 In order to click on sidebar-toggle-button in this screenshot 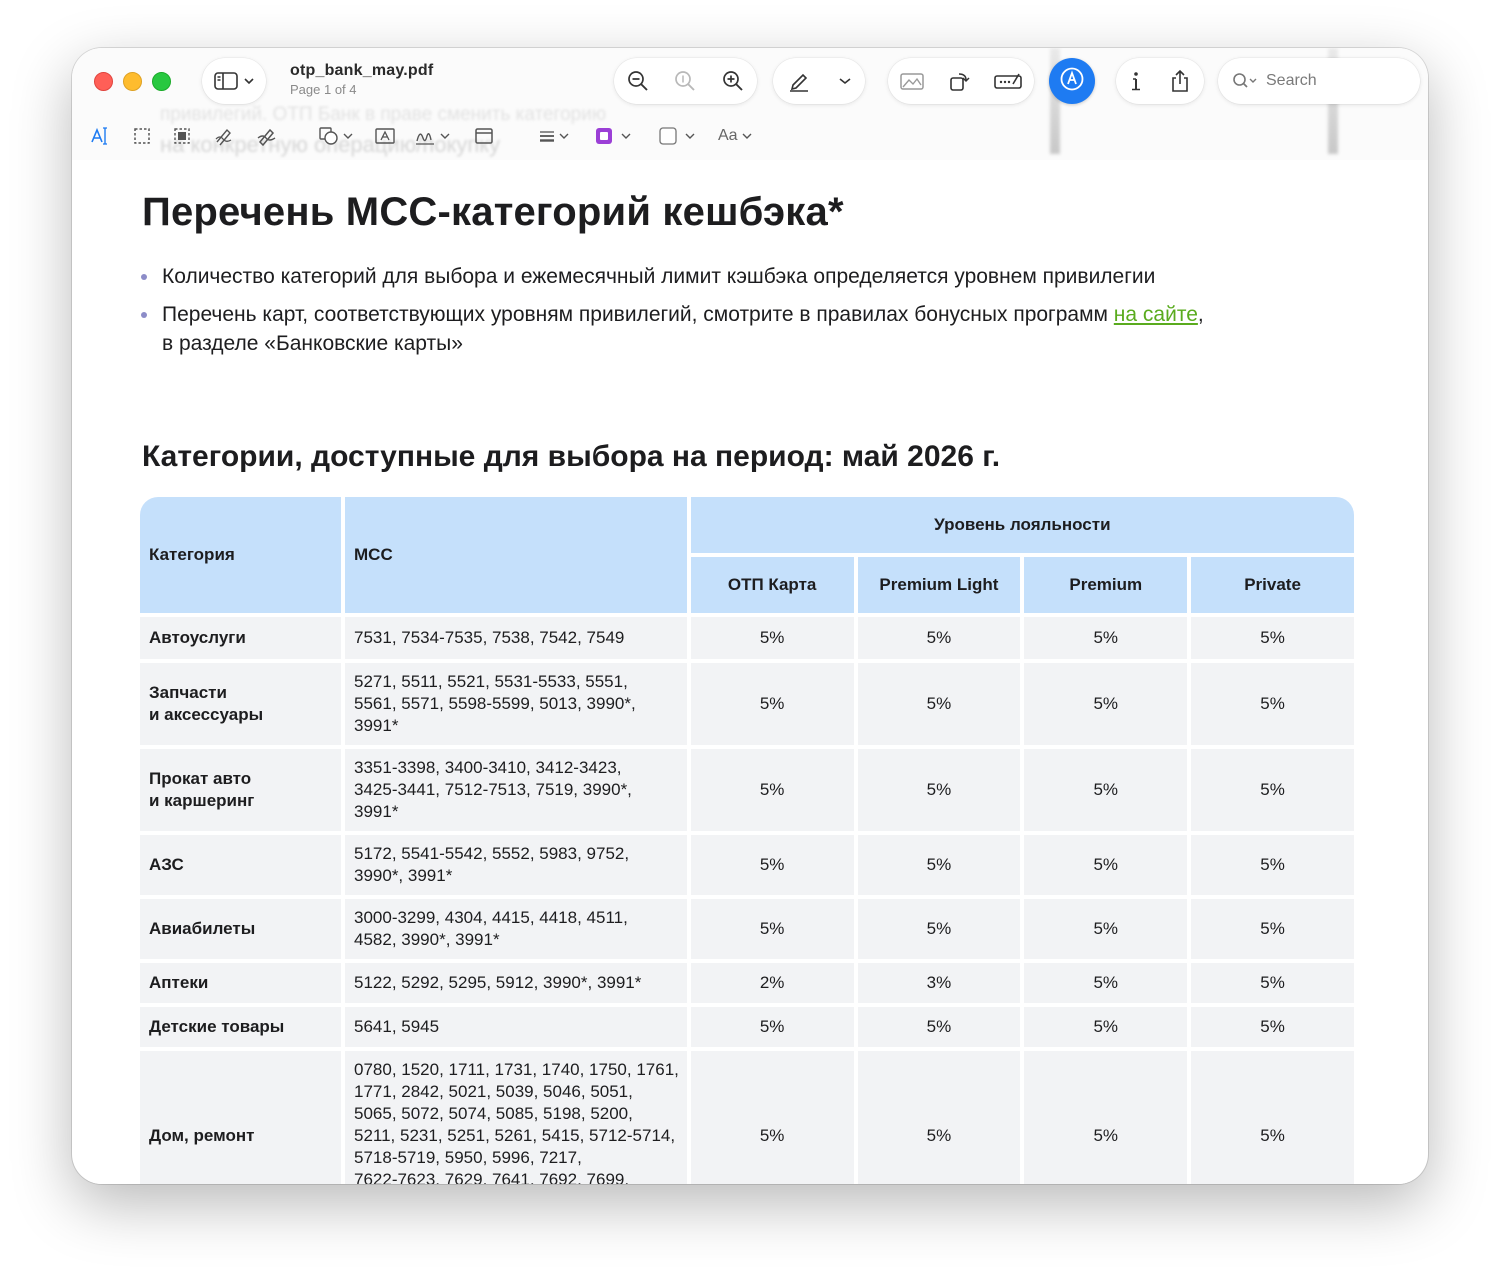, I will do `click(234, 81)`.